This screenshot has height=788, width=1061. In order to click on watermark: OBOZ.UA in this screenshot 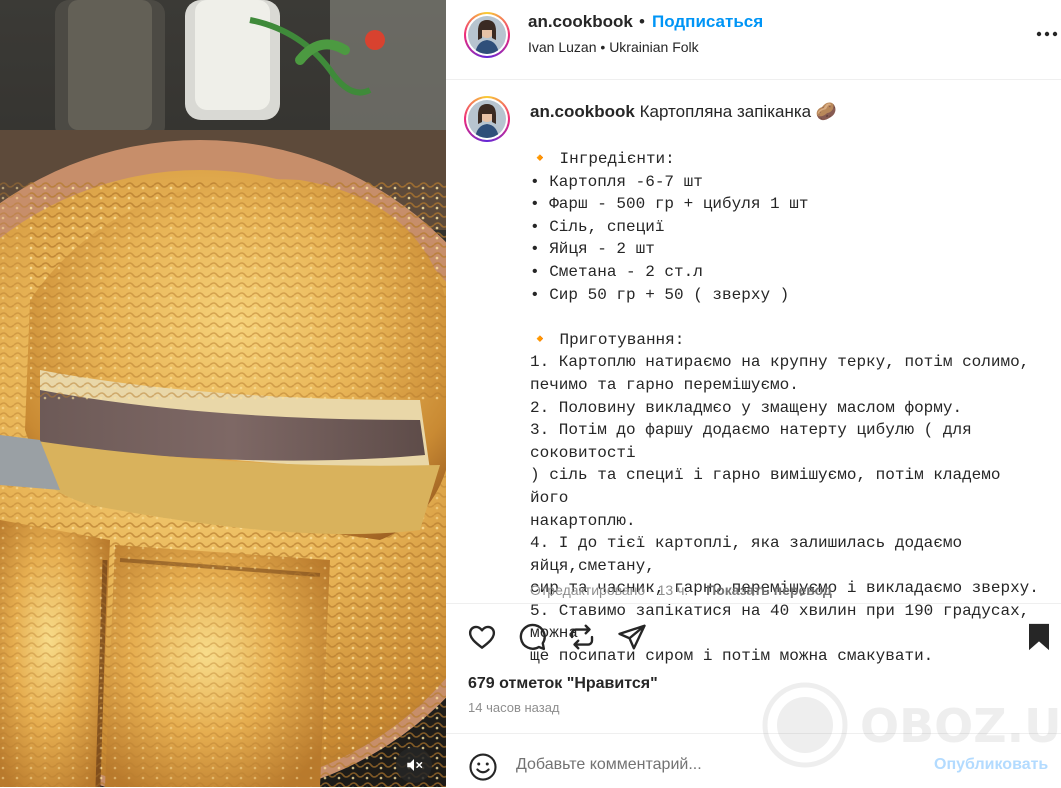, I will do `click(910, 727)`.